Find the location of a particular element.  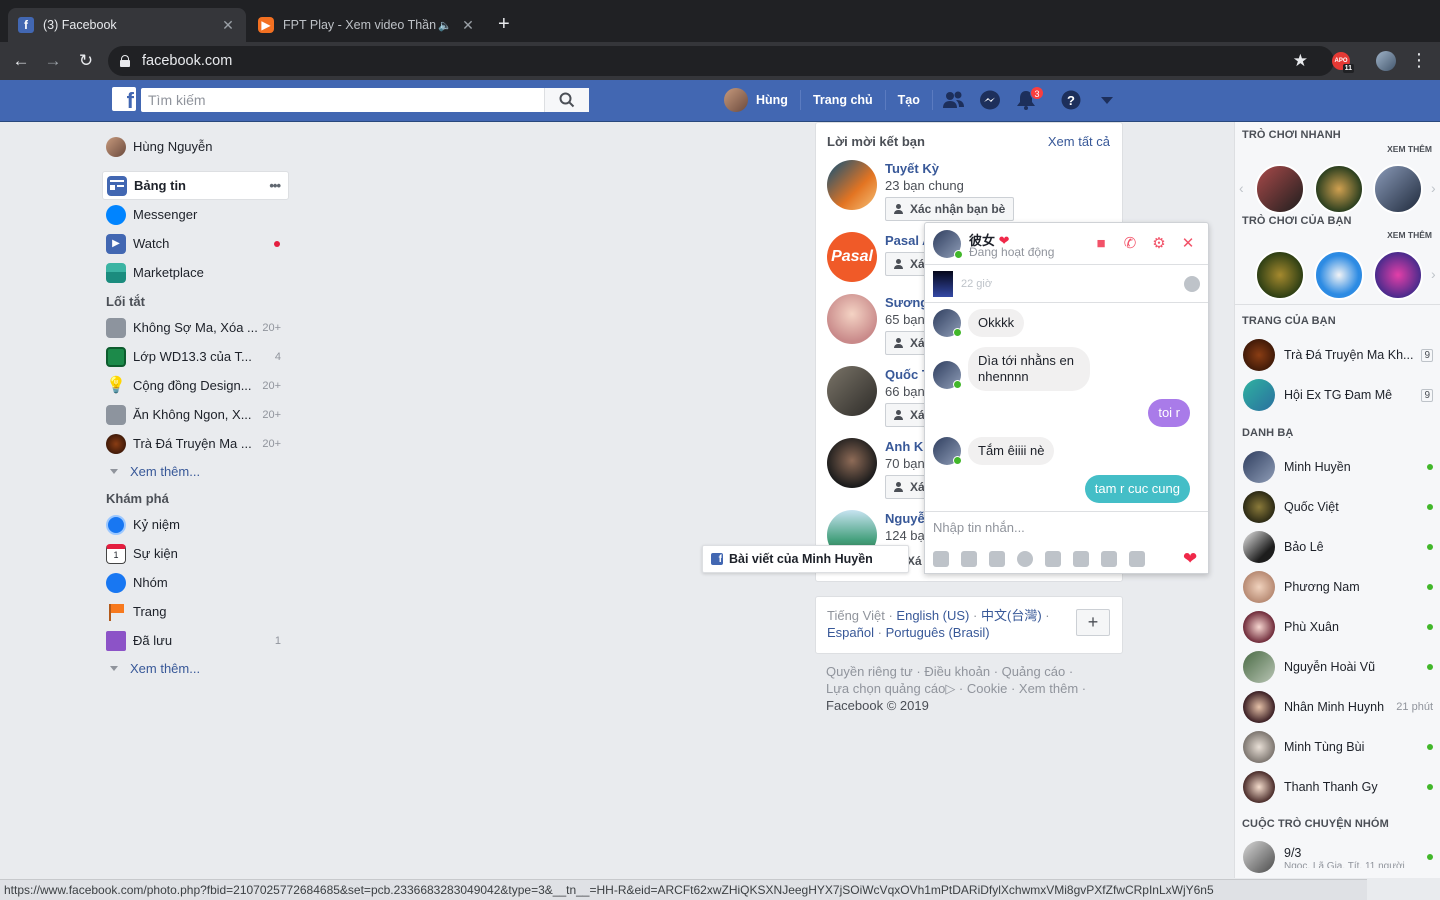

message-bubble-incoming: Tắm êiiii nè is located at coordinates (1011, 451).